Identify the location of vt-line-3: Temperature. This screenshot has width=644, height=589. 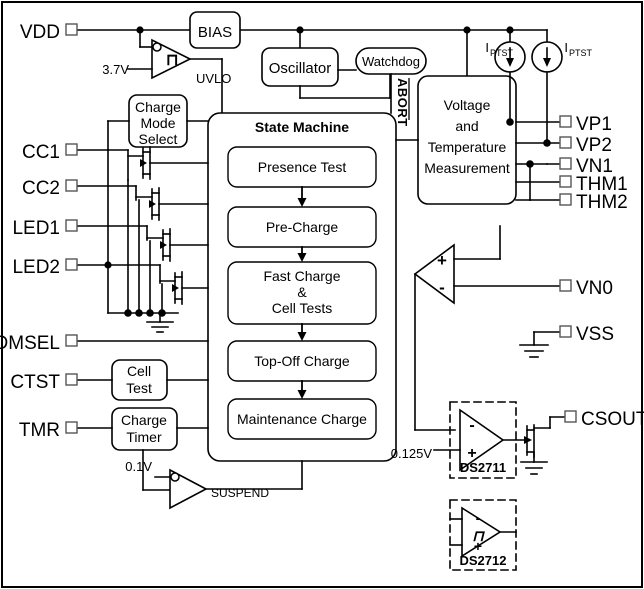
(467, 147).